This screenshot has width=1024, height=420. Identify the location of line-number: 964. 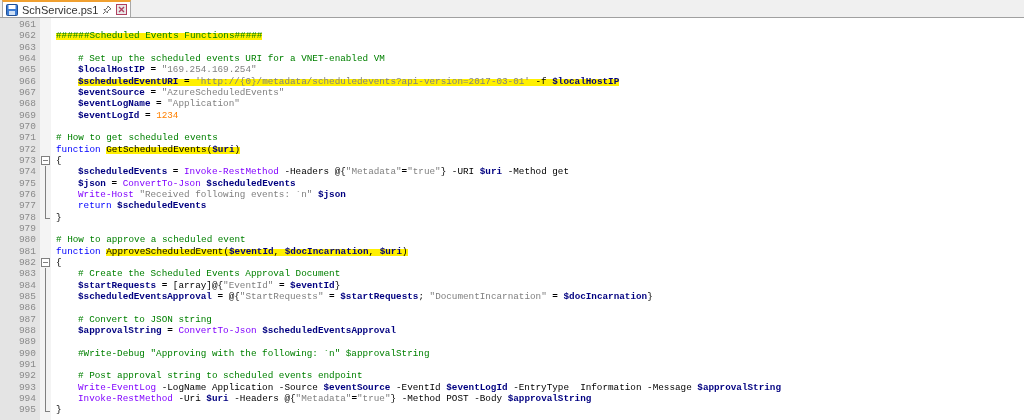
(26, 59).